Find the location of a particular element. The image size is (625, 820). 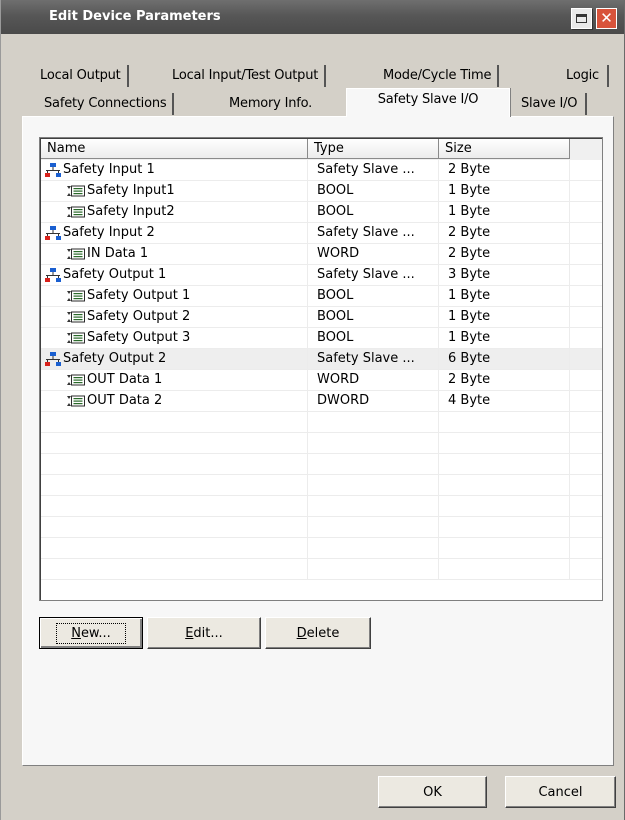

tab-slave-io: Slave I/O is located at coordinates (551, 104).